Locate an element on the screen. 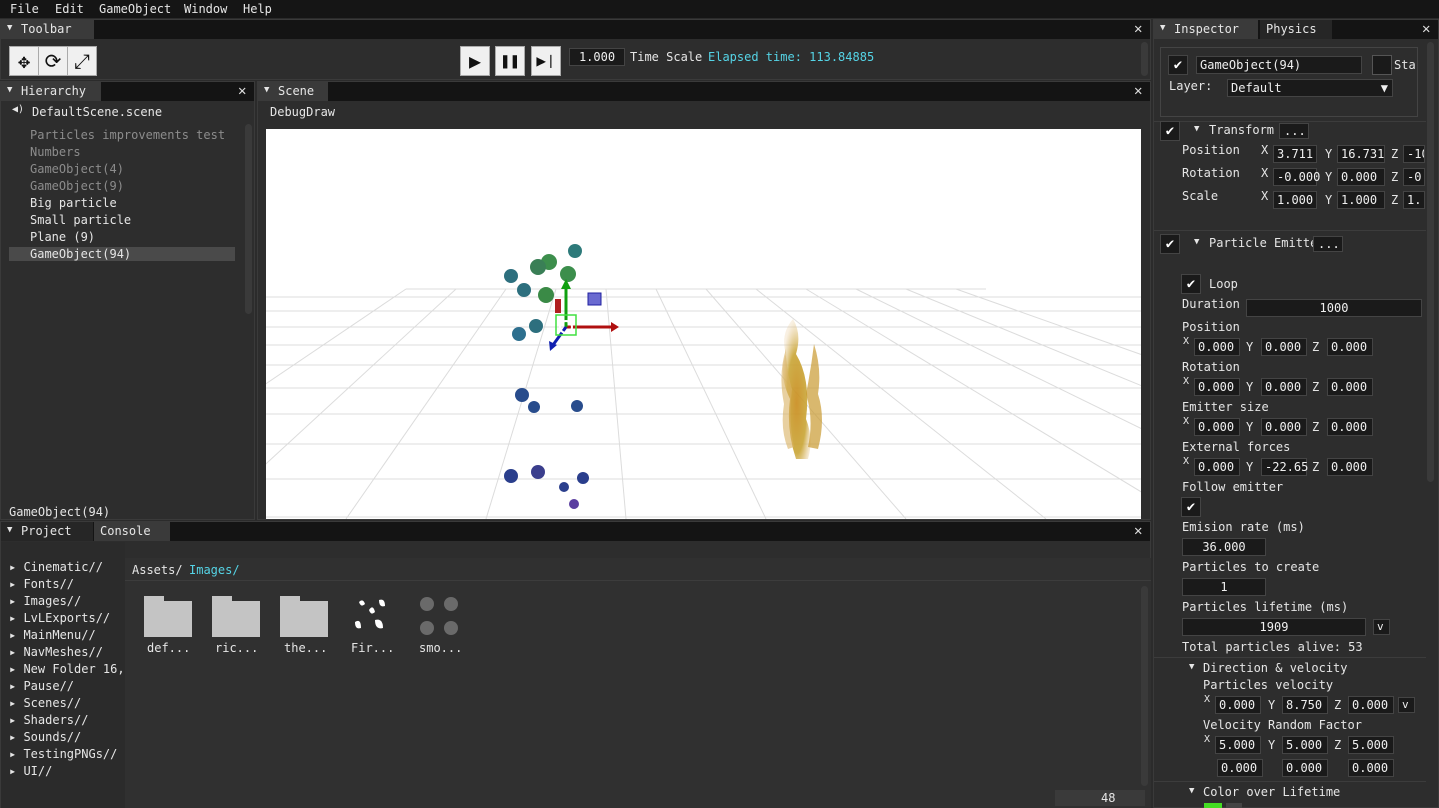  rot-y-input: 0.000 is located at coordinates (1361, 177).